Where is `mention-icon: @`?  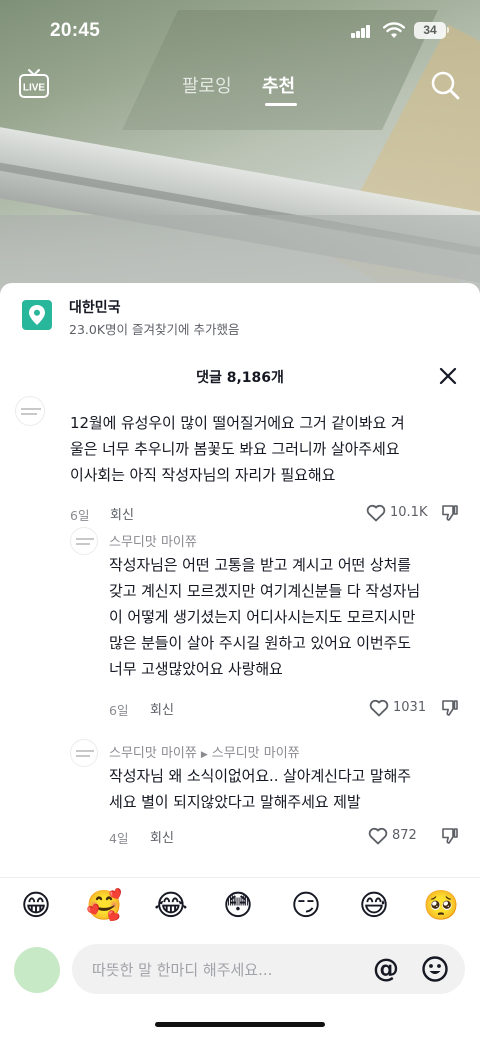
mention-icon: @ is located at coordinates (386, 969).